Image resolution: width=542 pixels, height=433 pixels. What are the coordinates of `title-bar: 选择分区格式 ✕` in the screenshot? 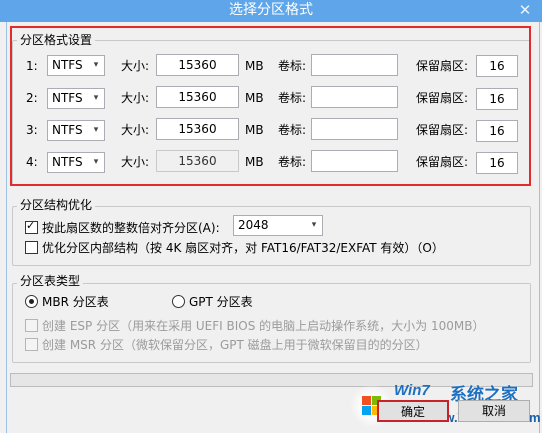 It's located at (271, 11).